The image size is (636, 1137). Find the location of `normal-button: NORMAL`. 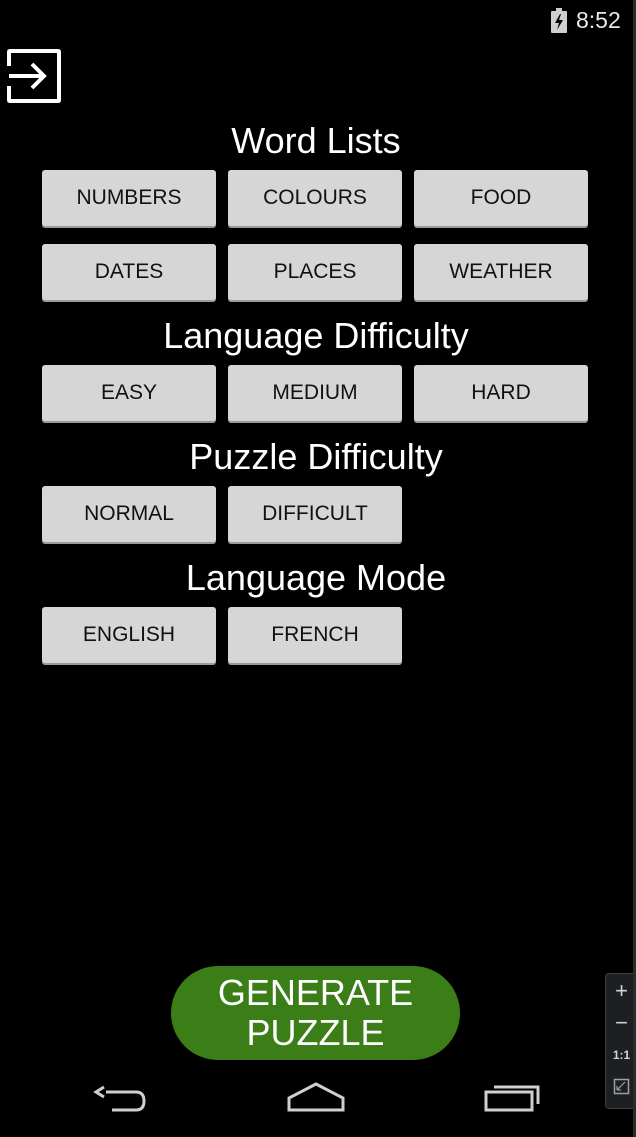

normal-button: NORMAL is located at coordinates (129, 514).